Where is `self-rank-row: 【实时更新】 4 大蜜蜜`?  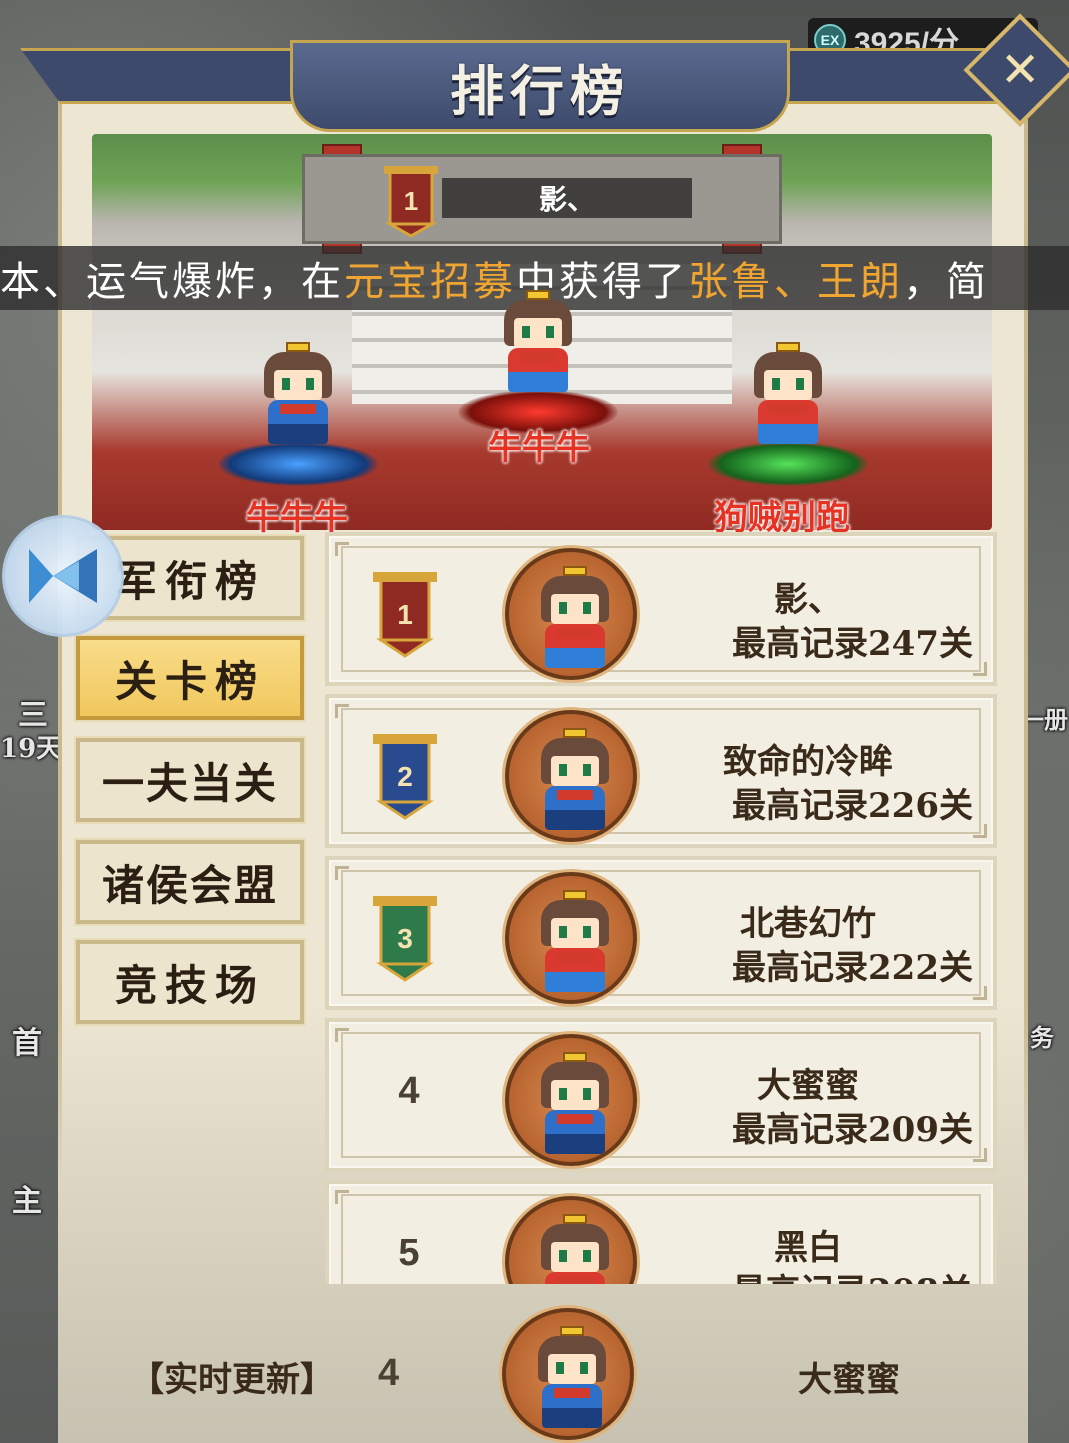
self-rank-row: 【实时更新】 4 大蜜蜜 is located at coordinates (543, 1371).